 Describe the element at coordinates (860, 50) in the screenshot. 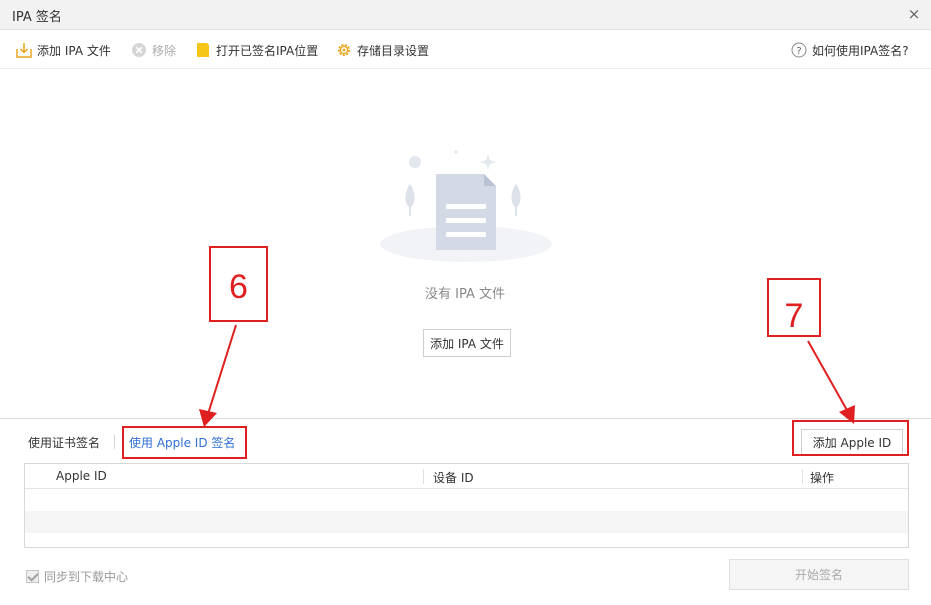

I see `help-label: 如何使用IPA签名?` at that location.